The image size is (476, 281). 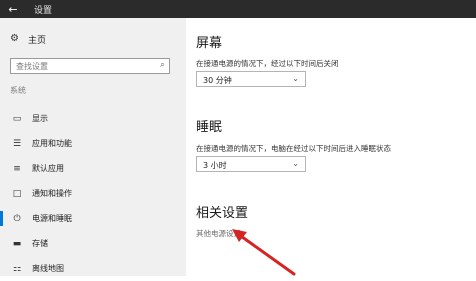 What do you see at coordinates (217, 80) in the screenshot?
I see `screen-timeout-value: 30 分钟` at bounding box center [217, 80].